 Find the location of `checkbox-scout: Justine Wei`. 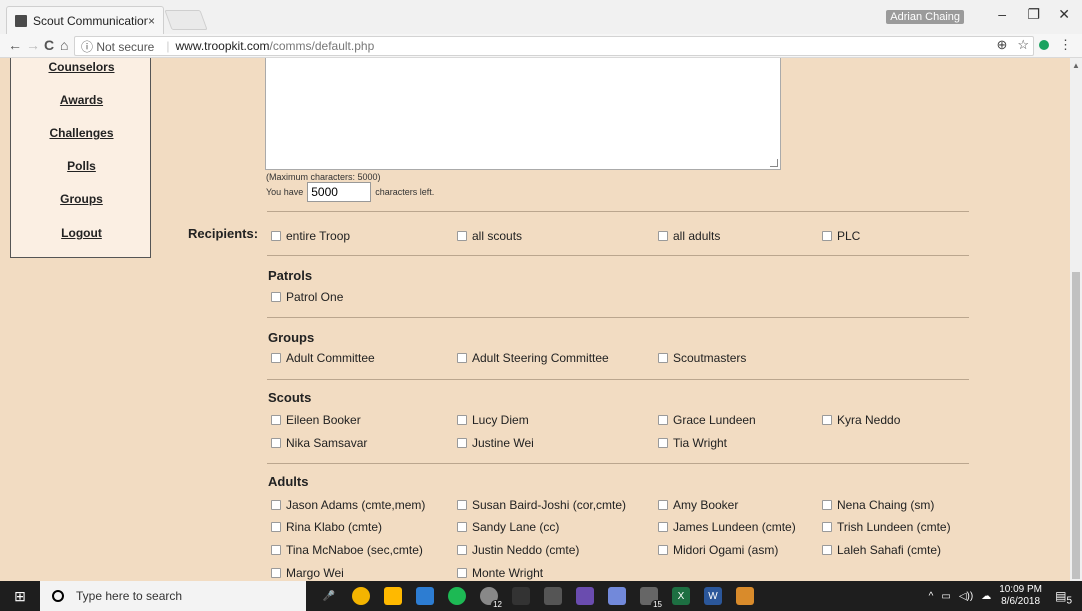

checkbox-scout: Justine Wei is located at coordinates (495, 443).